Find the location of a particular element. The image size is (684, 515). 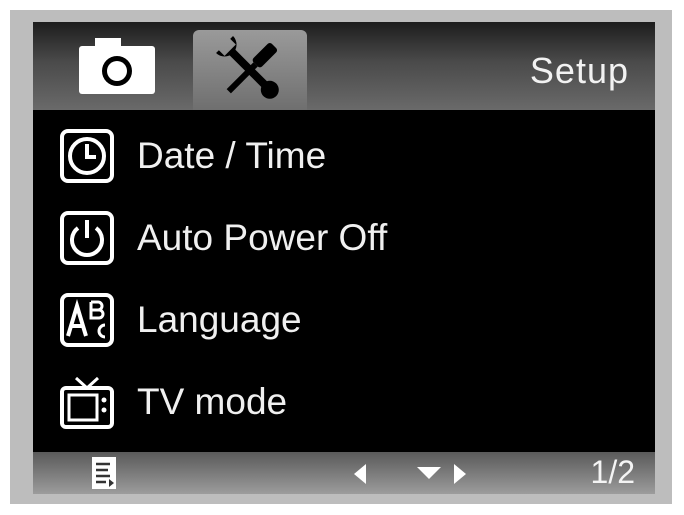

menu-item-label: Language is located at coordinates (219, 319).